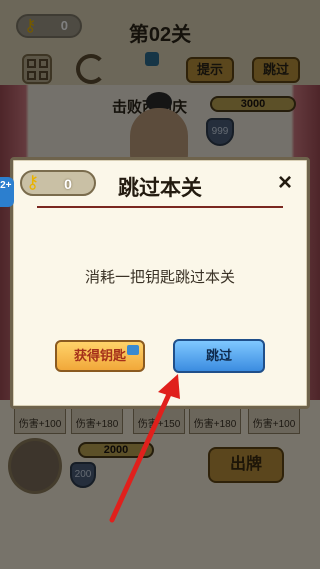  I want to click on card: 伤害+150, so click(159, 420).